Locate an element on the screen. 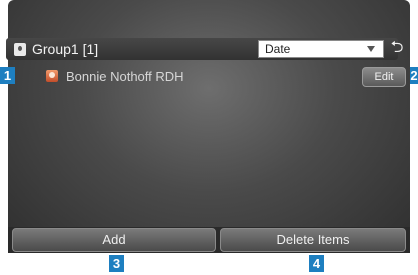 This screenshot has width=418, height=275. sort-dropdown: Date is located at coordinates (321, 49).